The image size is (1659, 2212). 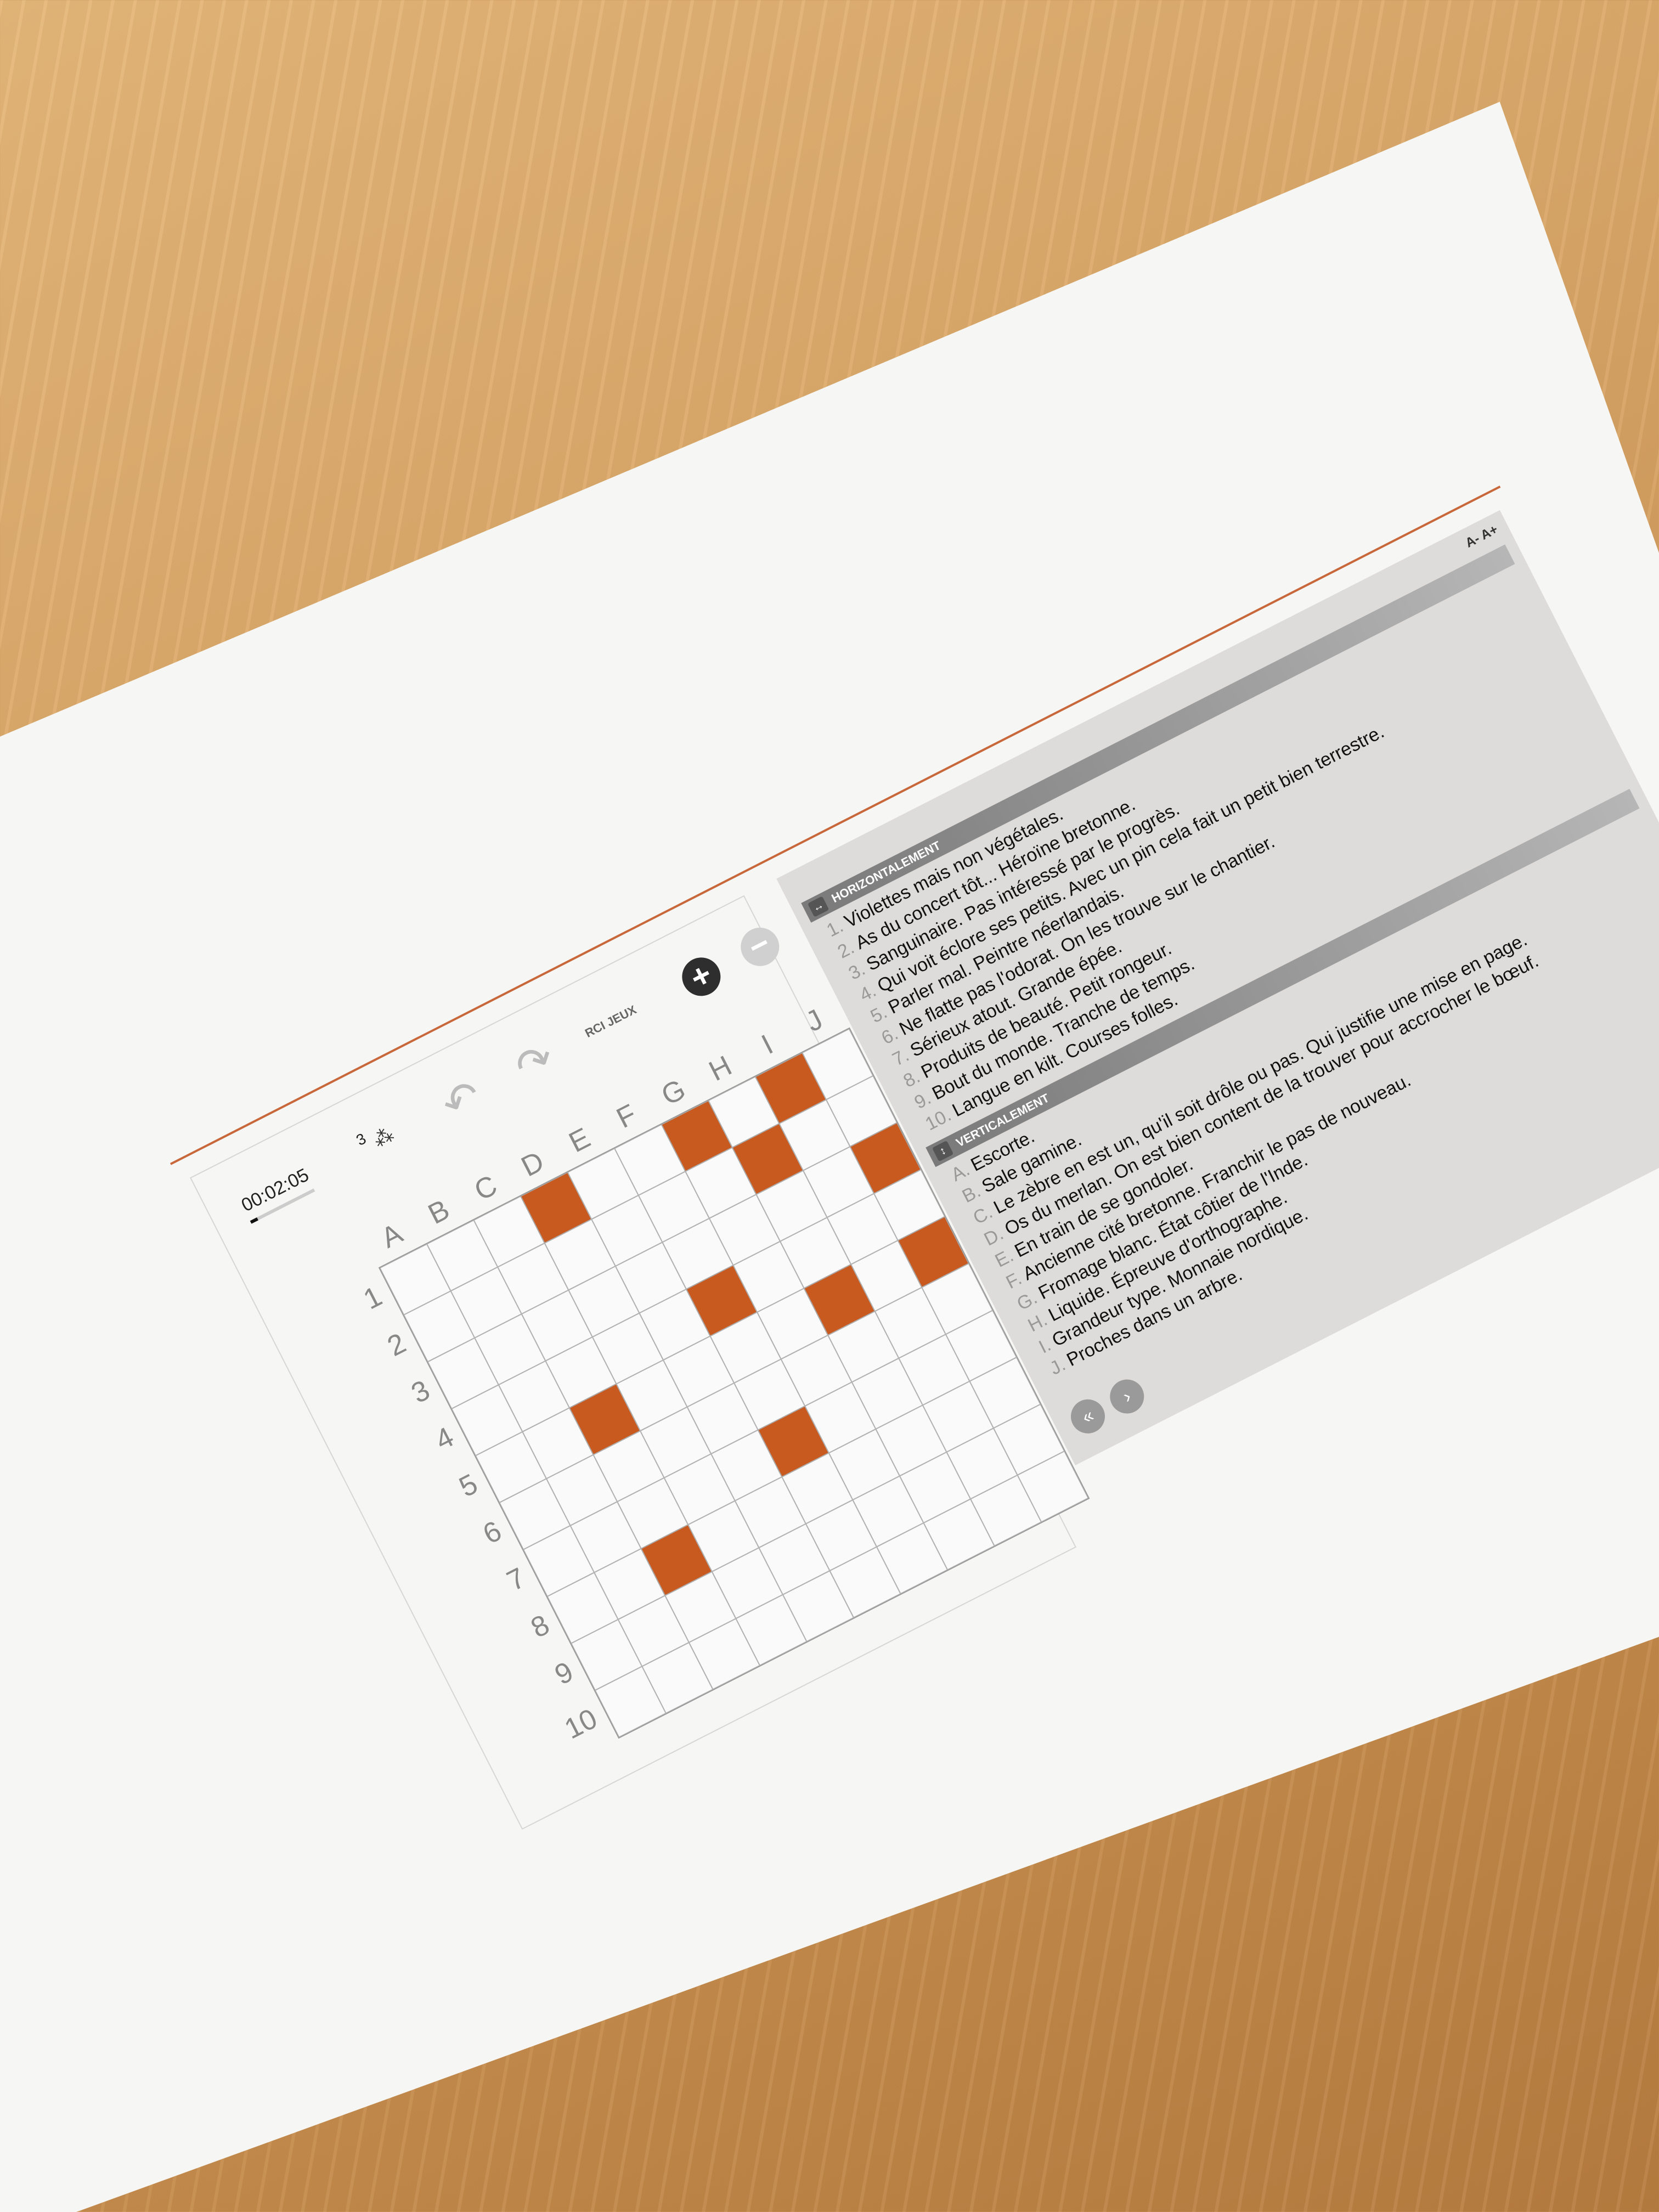 I want to click on clue-number: 8., so click(x=912, y=1079).